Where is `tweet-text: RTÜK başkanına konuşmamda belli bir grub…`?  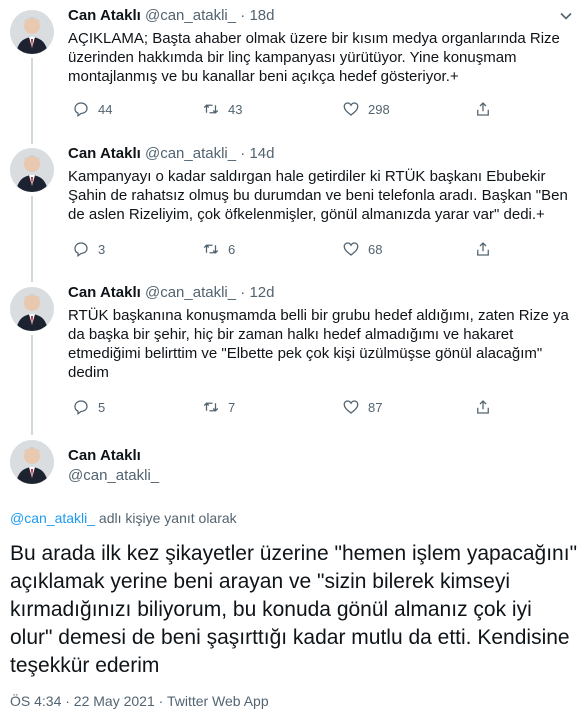
tweet-text: RTÜK başkanına konuşmamda belli bir grub… is located at coordinates (318, 344).